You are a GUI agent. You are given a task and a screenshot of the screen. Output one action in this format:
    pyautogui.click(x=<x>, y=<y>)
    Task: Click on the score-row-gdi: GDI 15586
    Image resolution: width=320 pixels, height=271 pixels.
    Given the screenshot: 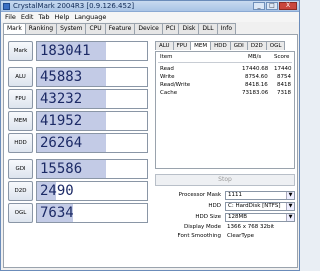 What is the action you would take?
    pyautogui.click(x=79, y=169)
    